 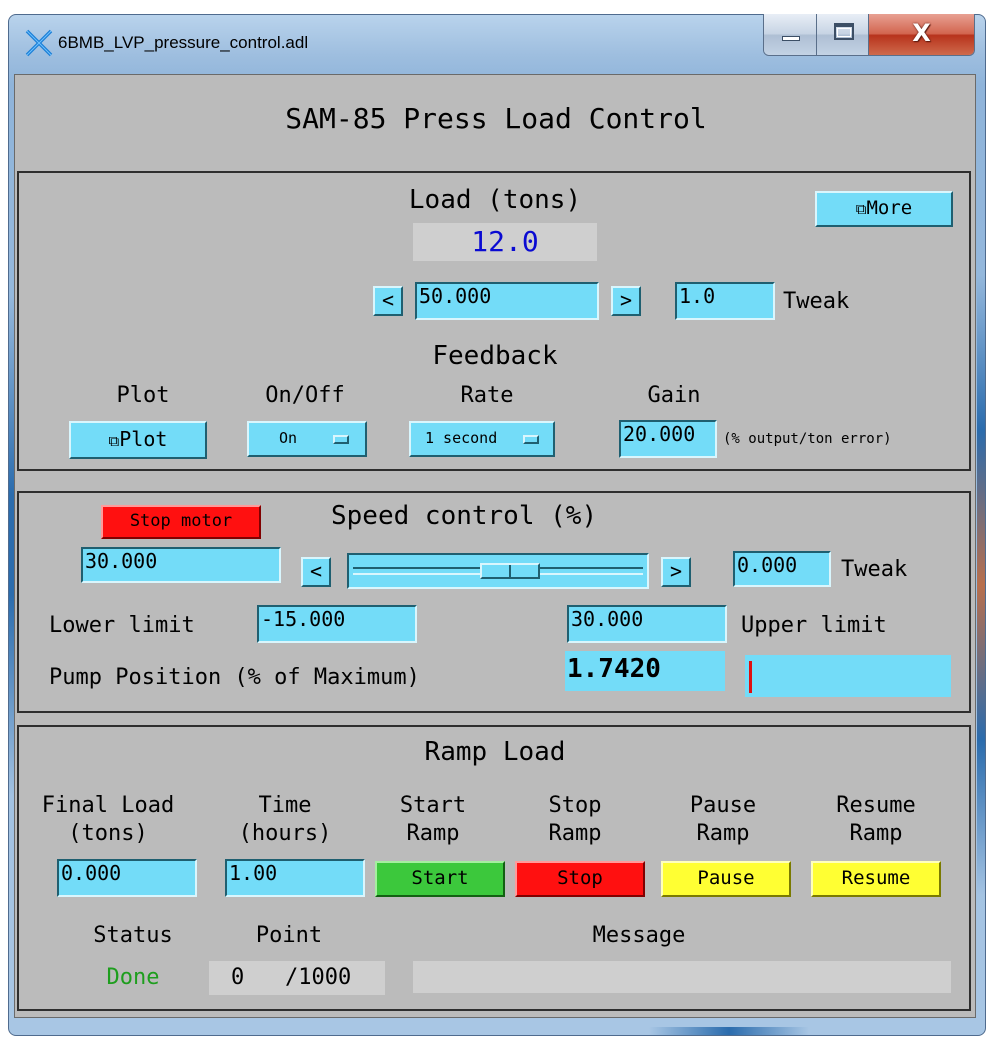 I want to click on page-title: SAM-85 Press Load Control, so click(x=496, y=118).